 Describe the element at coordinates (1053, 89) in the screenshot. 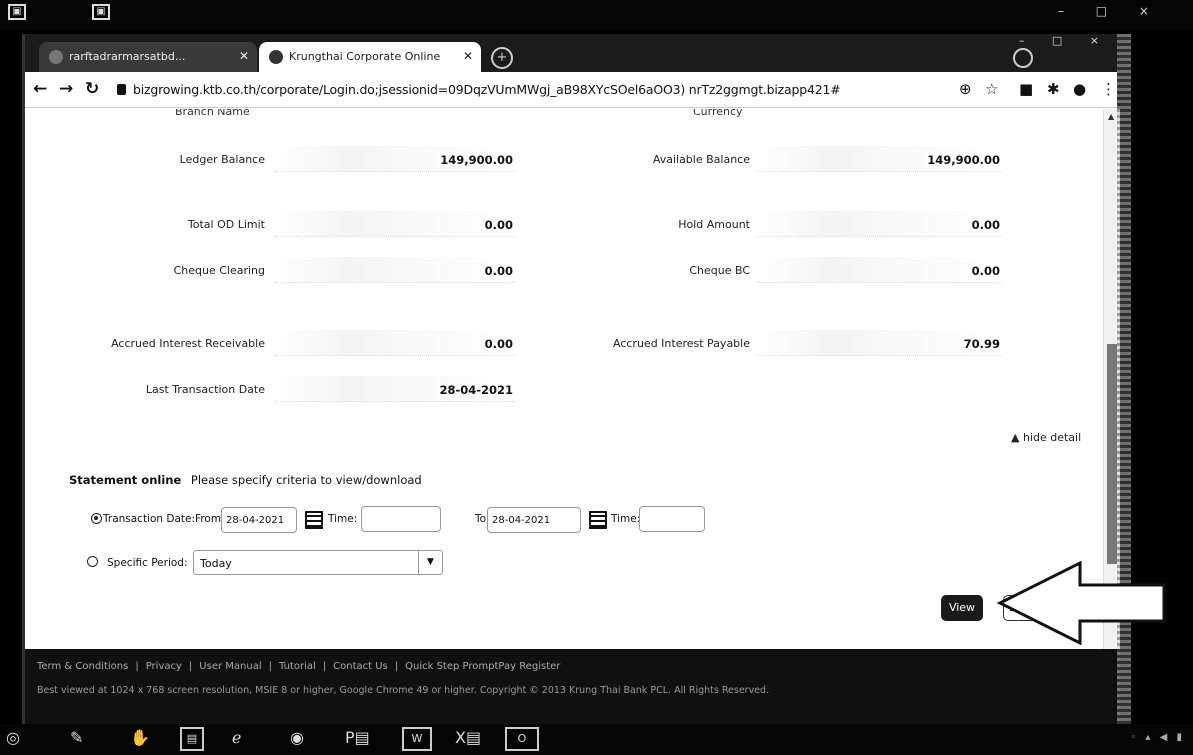

I see `puzzle-icon: ✱` at that location.